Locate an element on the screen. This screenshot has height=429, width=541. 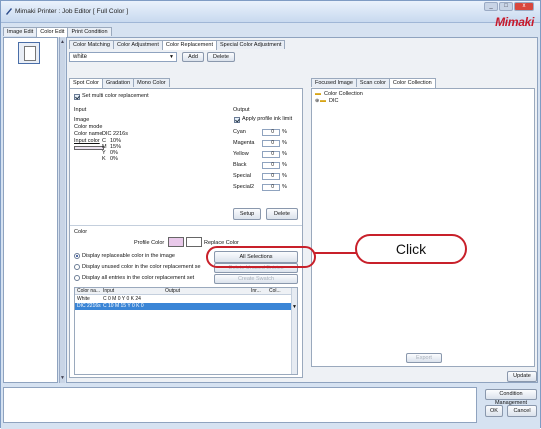
radio-unused is located at coordinates (77, 267).